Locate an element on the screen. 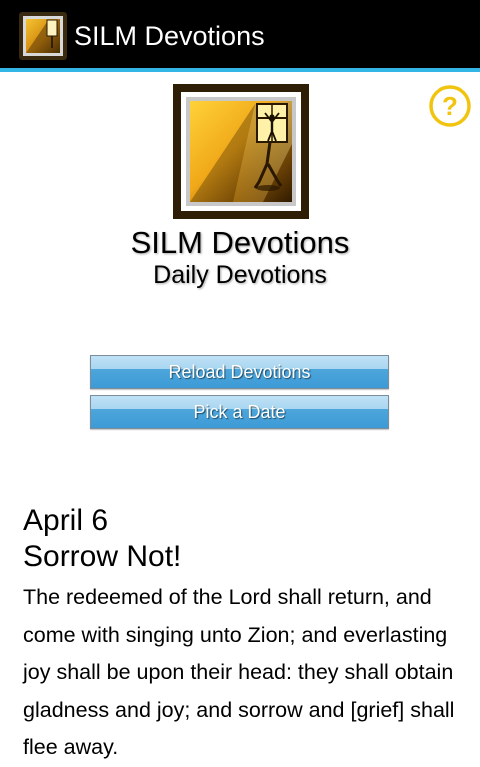 This screenshot has height=767, width=480. devotion-date: April 6 is located at coordinates (66, 520).